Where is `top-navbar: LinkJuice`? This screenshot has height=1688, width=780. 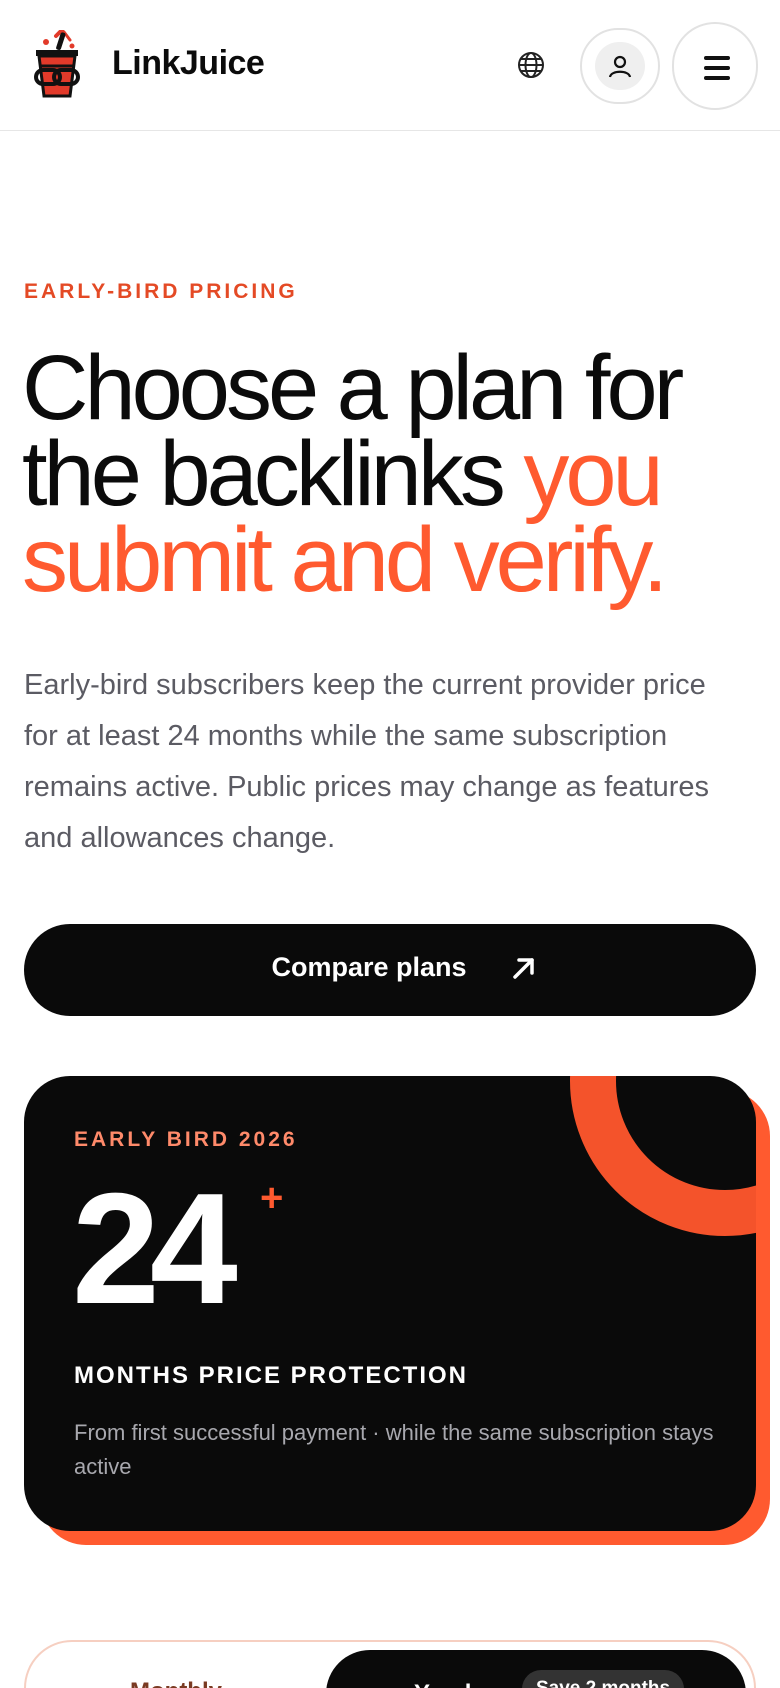
top-navbar: LinkJuice is located at coordinates (390, 65).